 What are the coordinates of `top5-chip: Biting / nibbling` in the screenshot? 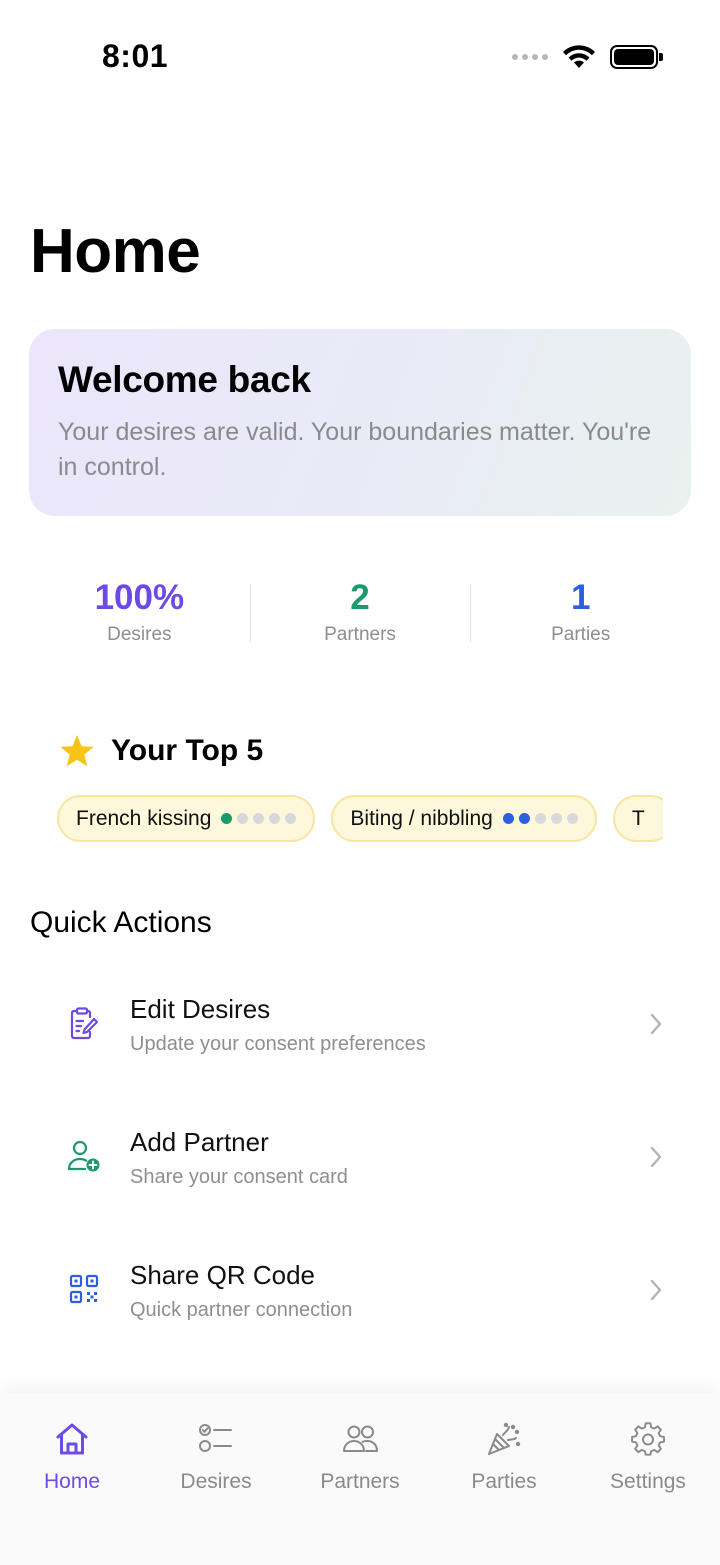 It's located at (464, 818).